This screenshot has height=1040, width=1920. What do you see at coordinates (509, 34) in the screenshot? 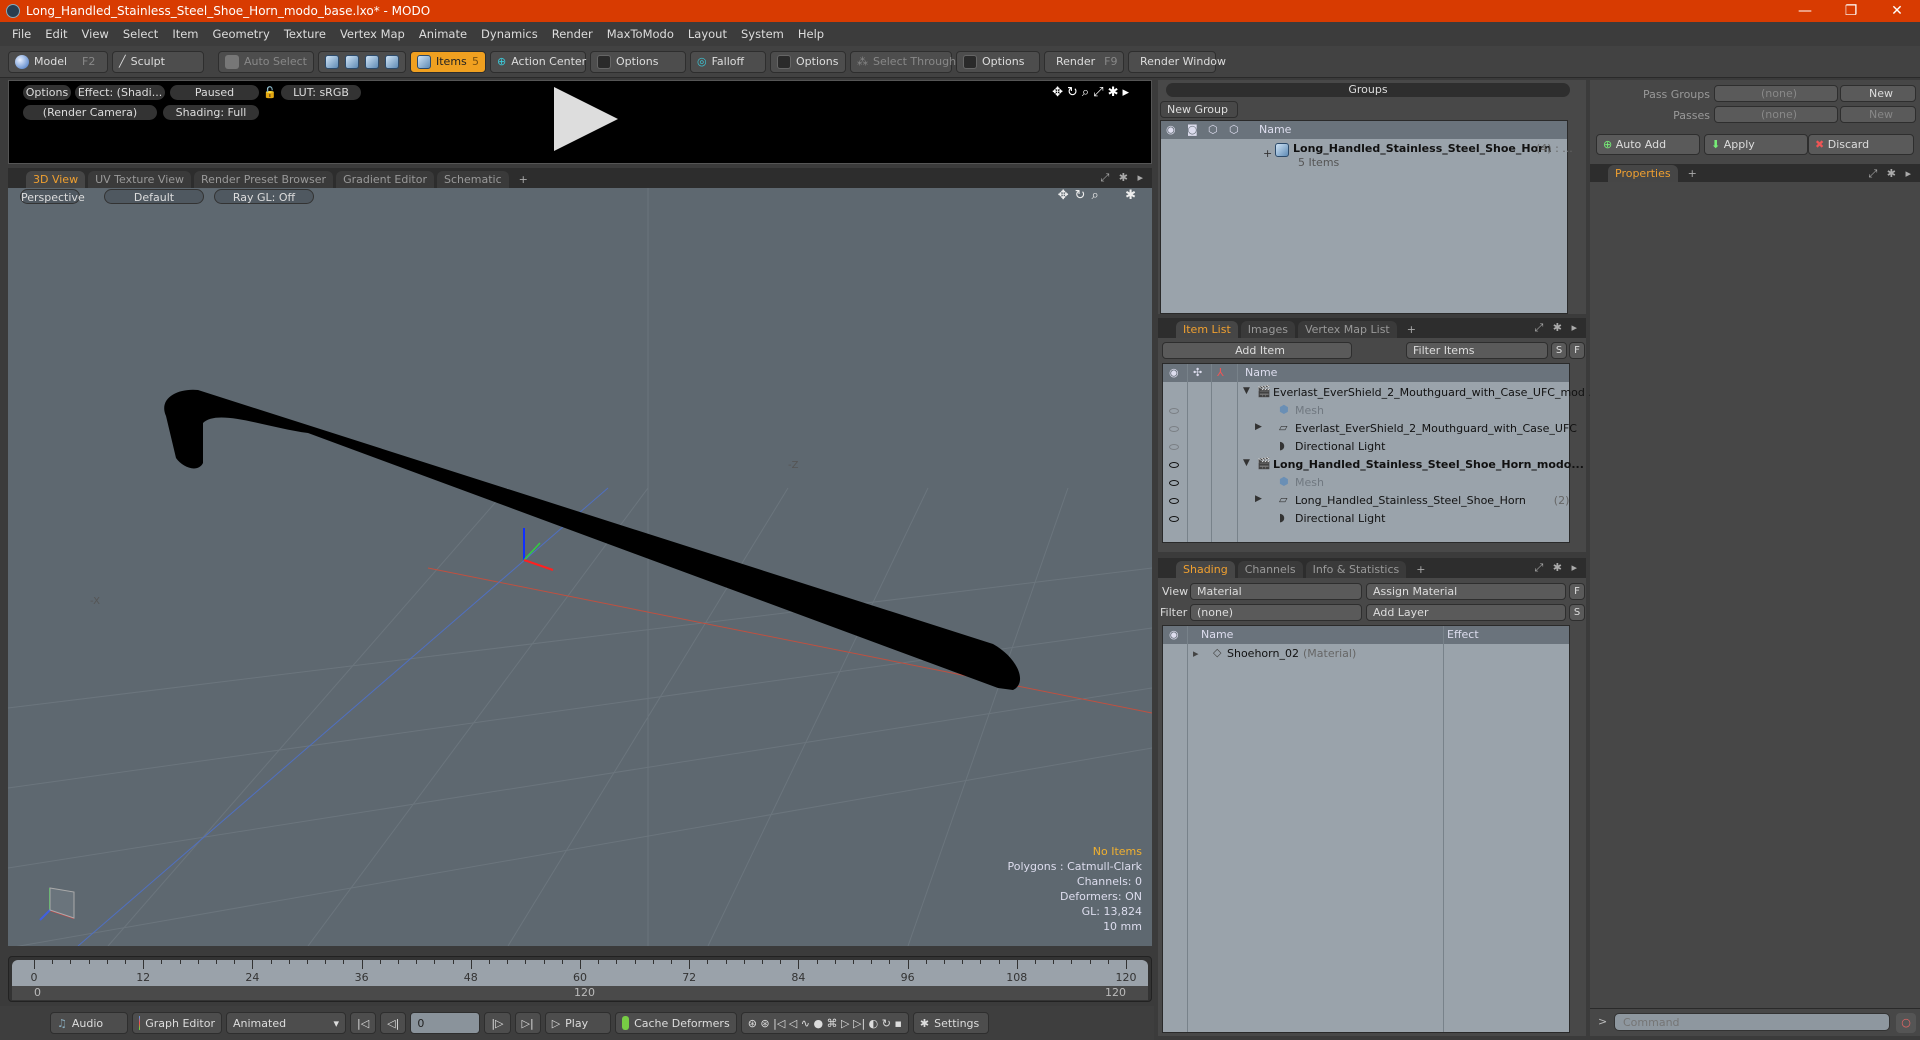
I see `menu-dynamics: Dynamics` at bounding box center [509, 34].